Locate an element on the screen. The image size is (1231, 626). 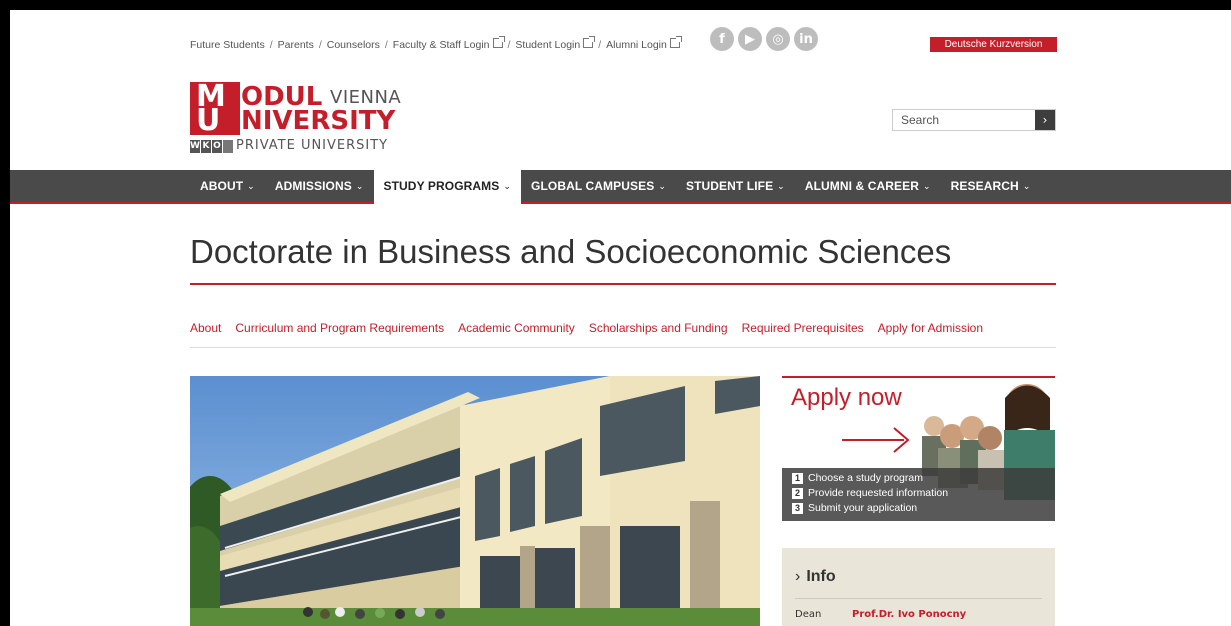
top-link: Faculty & Staff Login is located at coordinates (441, 45).